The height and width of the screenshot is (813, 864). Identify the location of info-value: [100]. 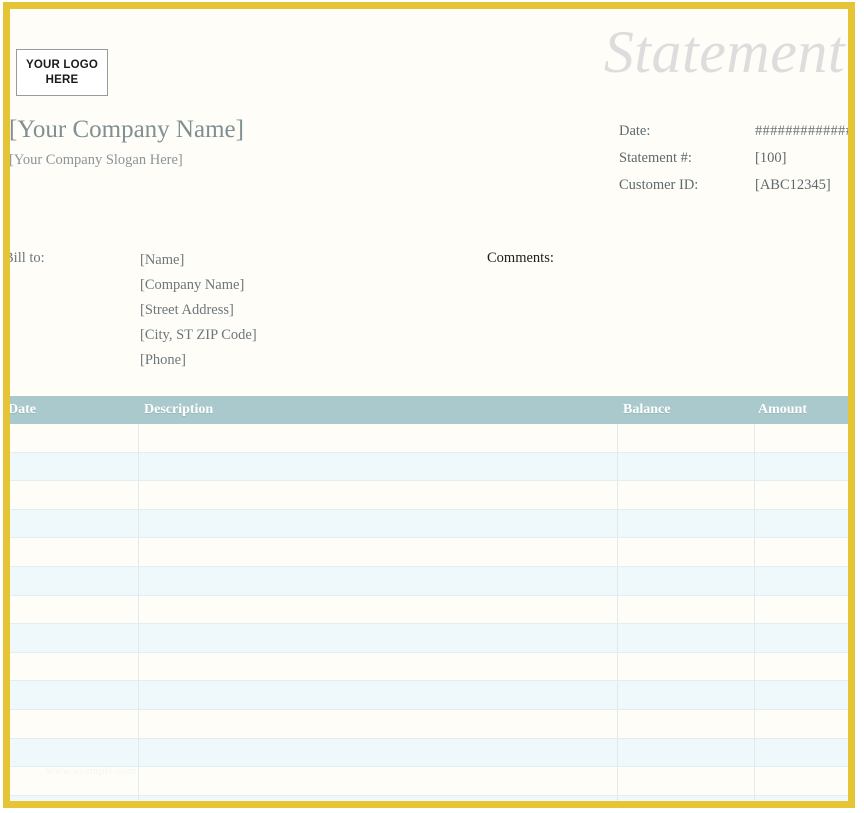
(770, 158).